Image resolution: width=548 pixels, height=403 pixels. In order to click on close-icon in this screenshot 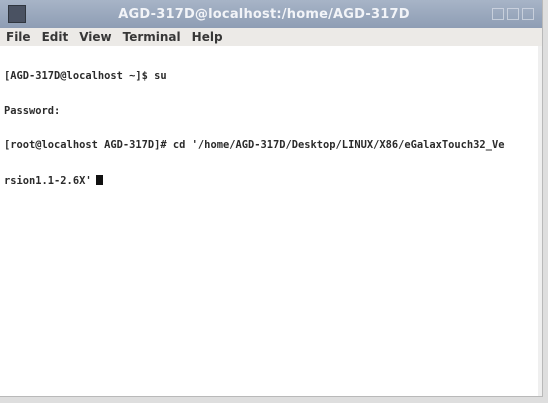, I will do `click(528, 14)`.